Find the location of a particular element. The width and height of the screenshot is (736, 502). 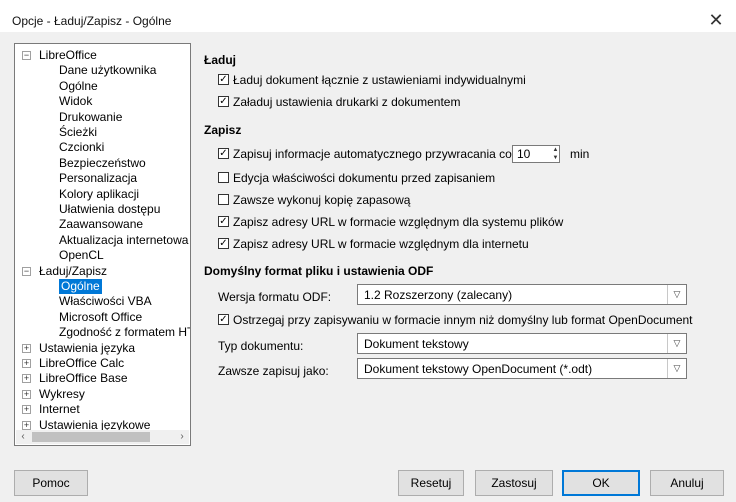

scrollbar-thumb is located at coordinates (91, 437).